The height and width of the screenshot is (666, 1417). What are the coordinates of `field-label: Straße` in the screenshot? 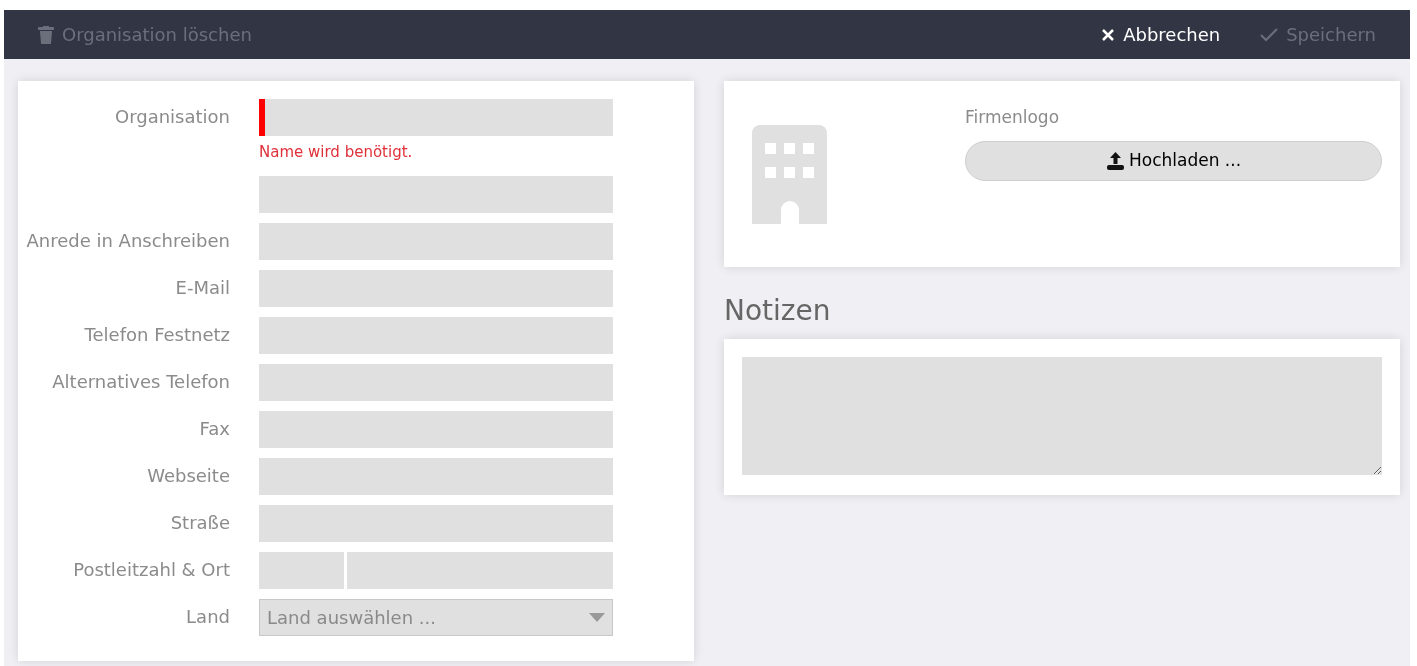 It's located at (200, 522).